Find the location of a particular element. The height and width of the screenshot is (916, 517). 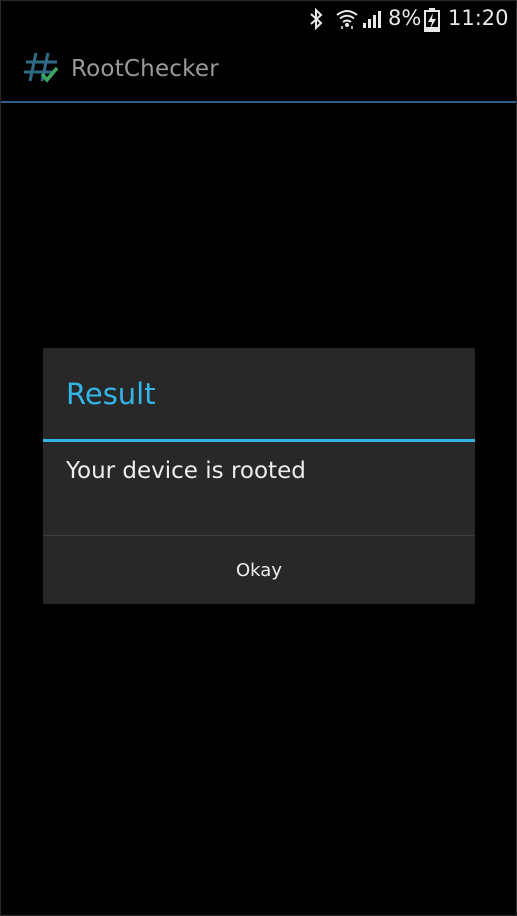

action-bar: RootChecker is located at coordinates (258, 69).